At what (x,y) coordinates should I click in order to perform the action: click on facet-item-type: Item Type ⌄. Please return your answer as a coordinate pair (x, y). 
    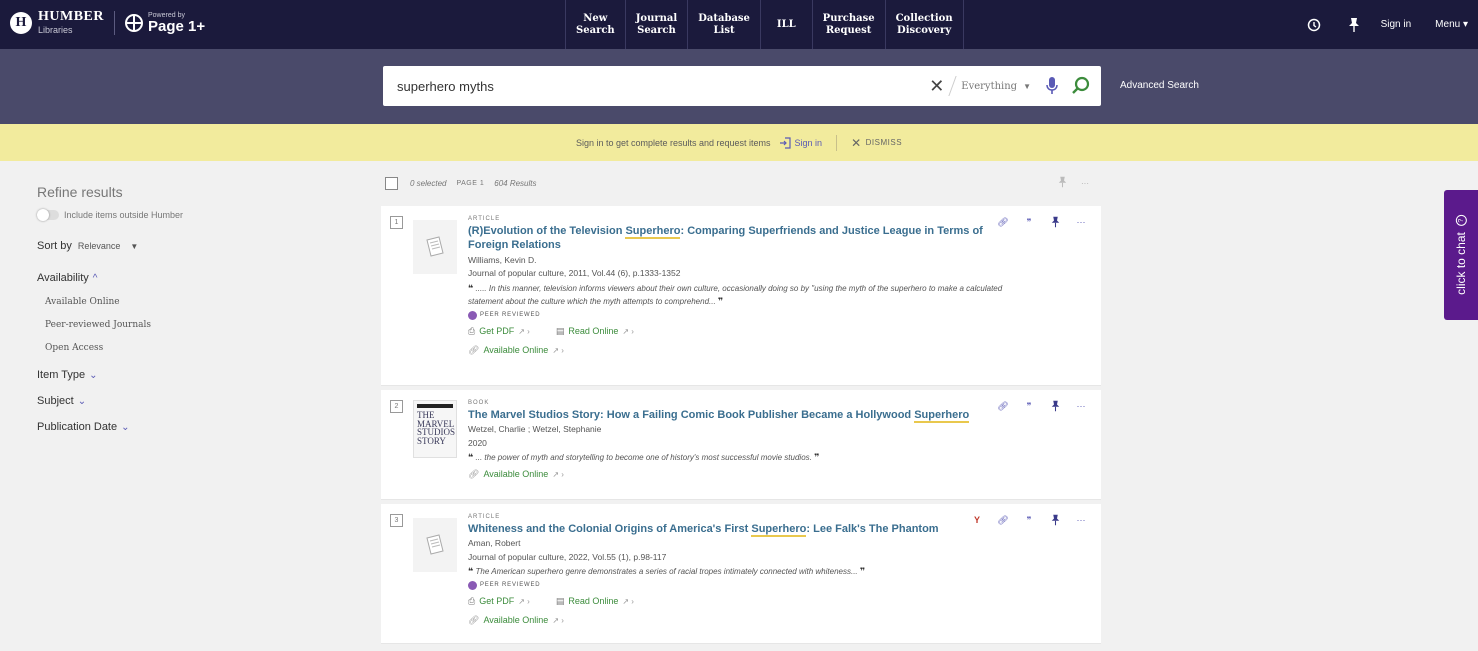
    Looking at the image, I should click on (187, 375).